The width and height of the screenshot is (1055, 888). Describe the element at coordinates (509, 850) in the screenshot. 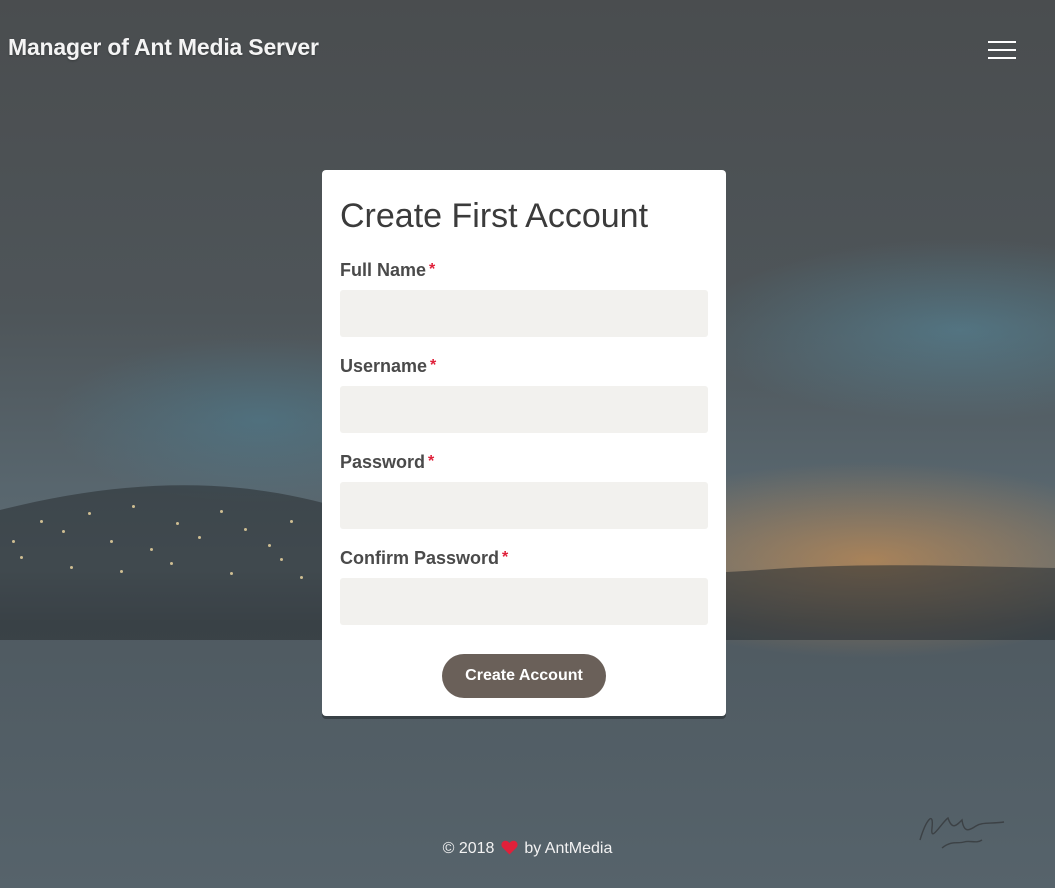

I see `heart-icon` at that location.